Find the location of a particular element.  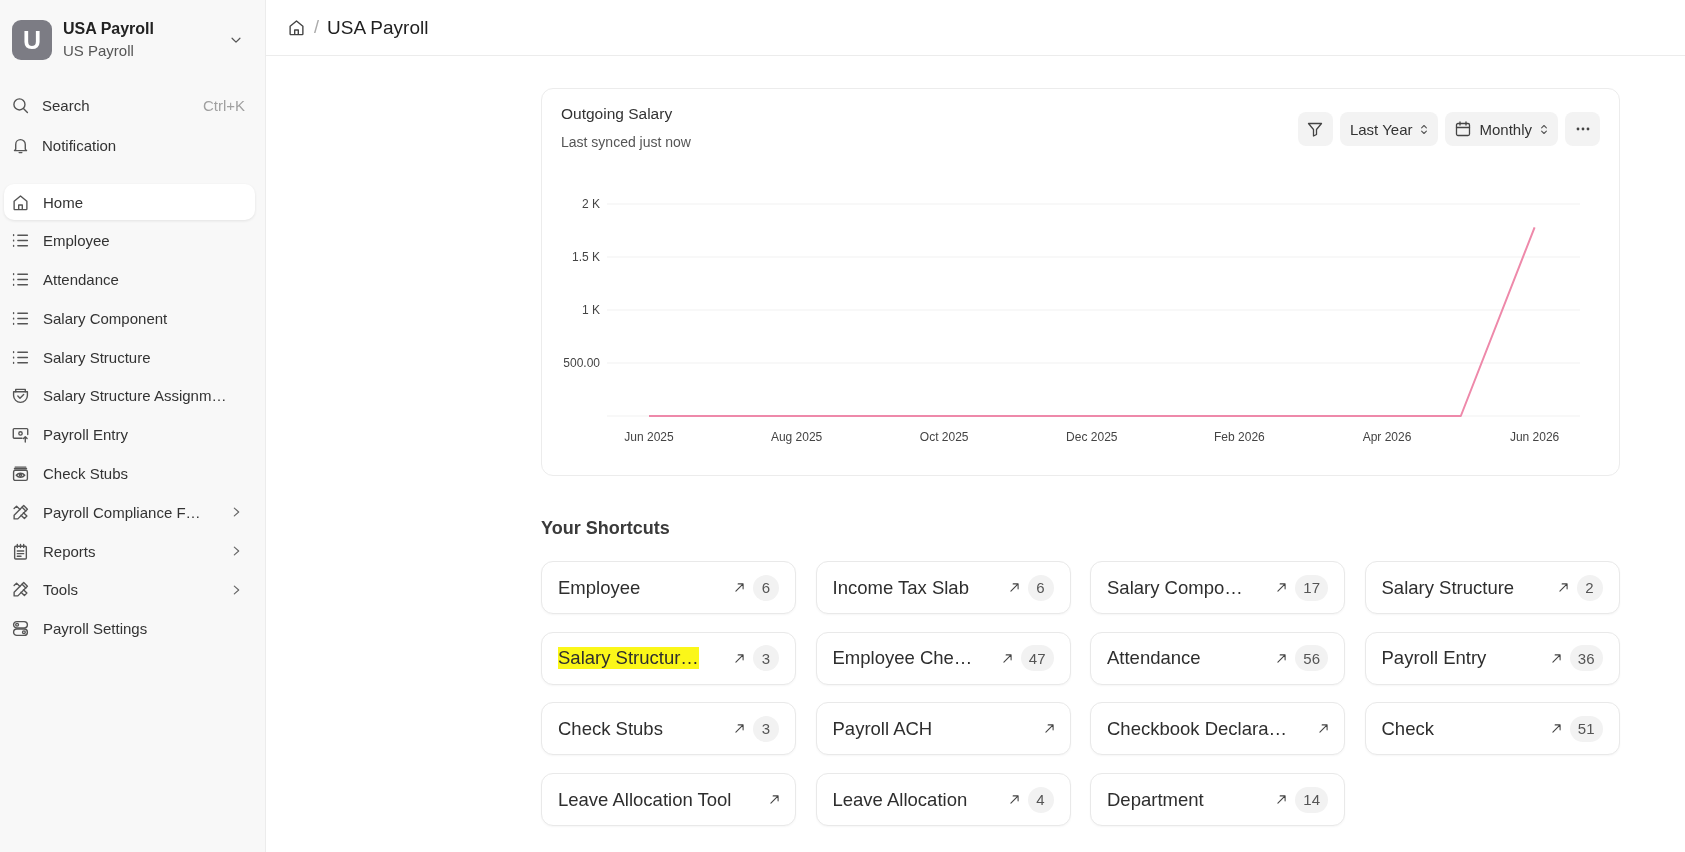

calendar-icon is located at coordinates (1463, 129).